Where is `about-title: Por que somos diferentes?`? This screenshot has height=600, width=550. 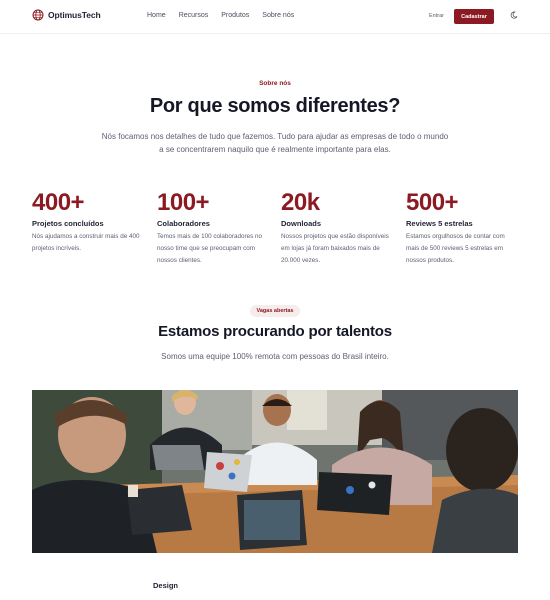 about-title: Por que somos diferentes? is located at coordinates (275, 106).